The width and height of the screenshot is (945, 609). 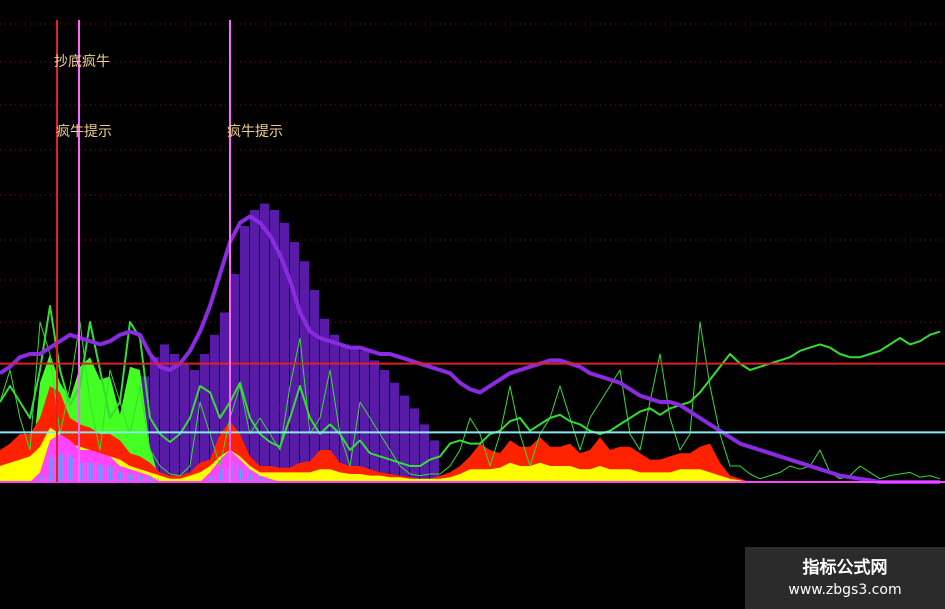 I want to click on watermark-title: 指标公式网, so click(x=845, y=568).